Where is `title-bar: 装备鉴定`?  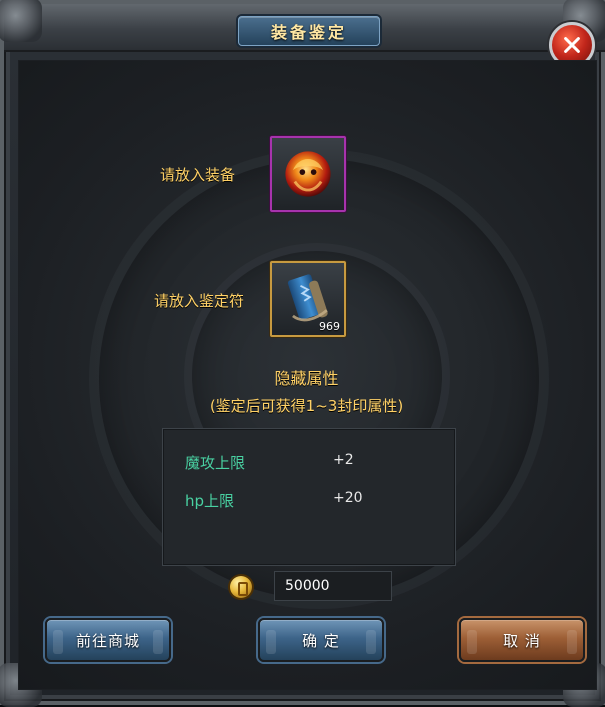 title-bar: 装备鉴定 is located at coordinates (304, 28).